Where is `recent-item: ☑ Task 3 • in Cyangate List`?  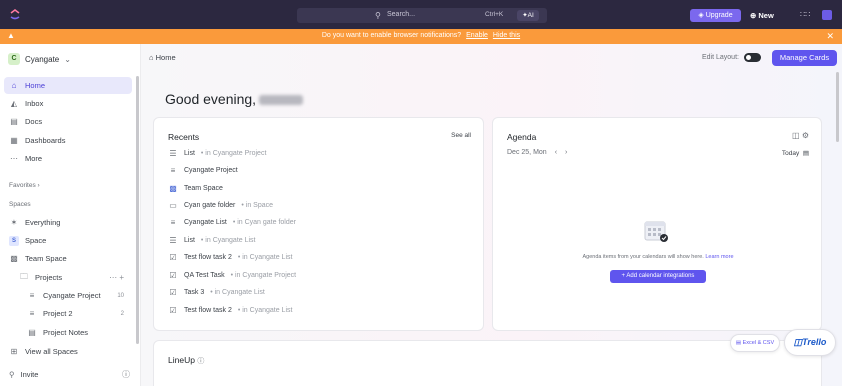
recent-item: ☑ Task 3 • in Cyangate List is located at coordinates (216, 292).